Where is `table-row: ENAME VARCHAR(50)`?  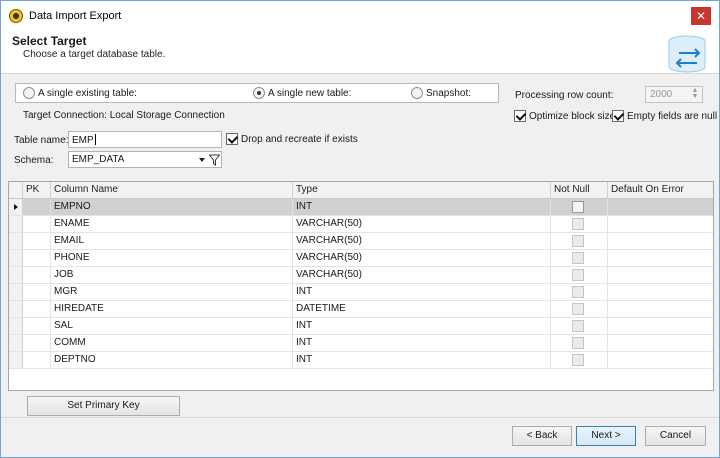 table-row: ENAME VARCHAR(50) is located at coordinates (361, 224).